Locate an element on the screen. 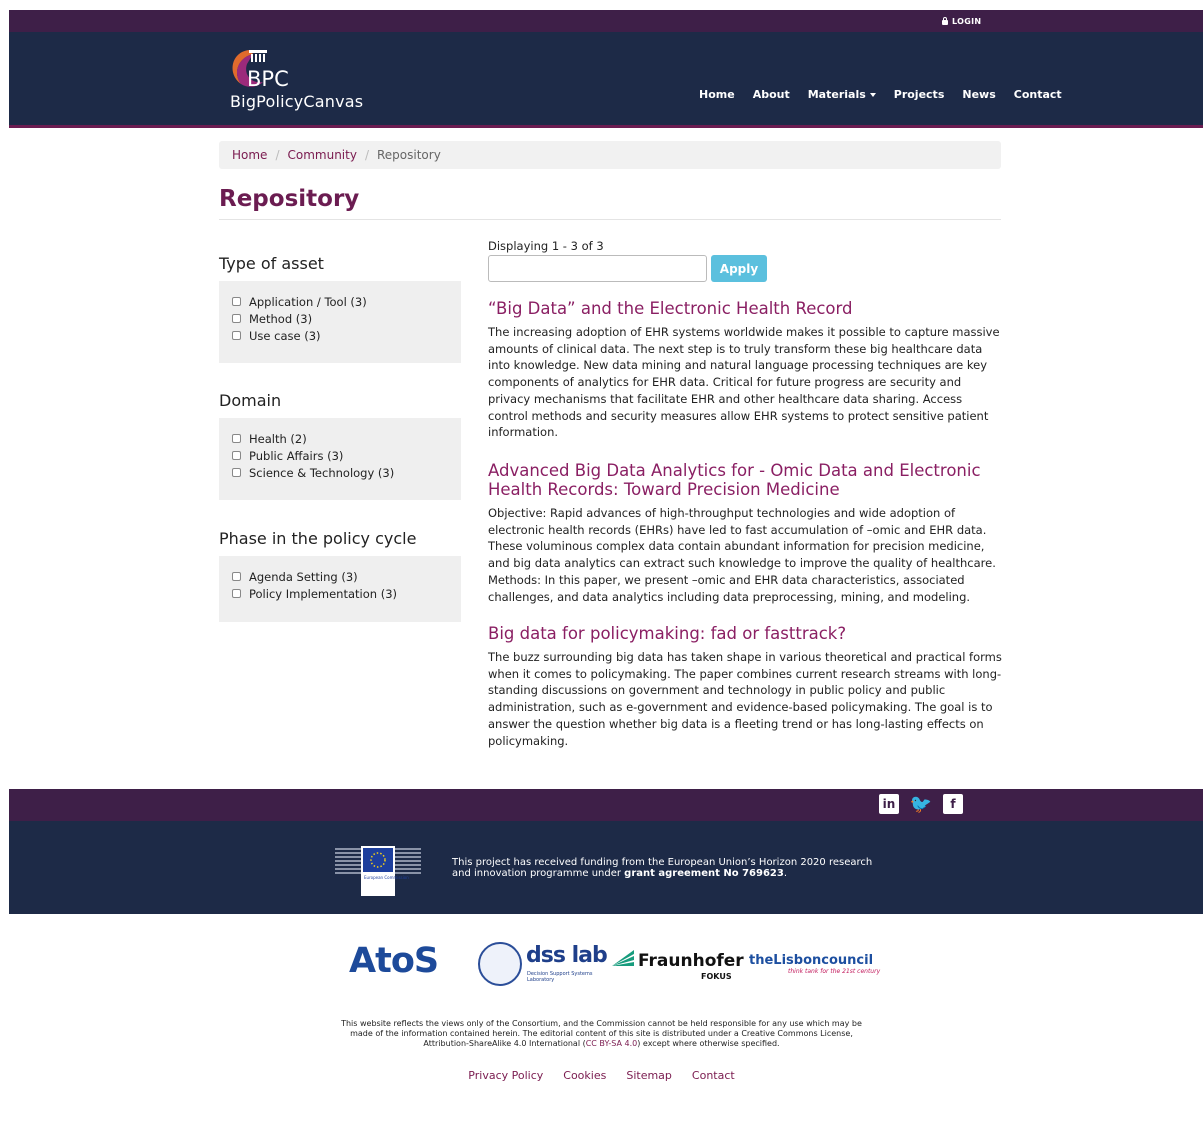 This screenshot has height=1135, width=1203. footer-link-contact: Contact is located at coordinates (713, 1075).